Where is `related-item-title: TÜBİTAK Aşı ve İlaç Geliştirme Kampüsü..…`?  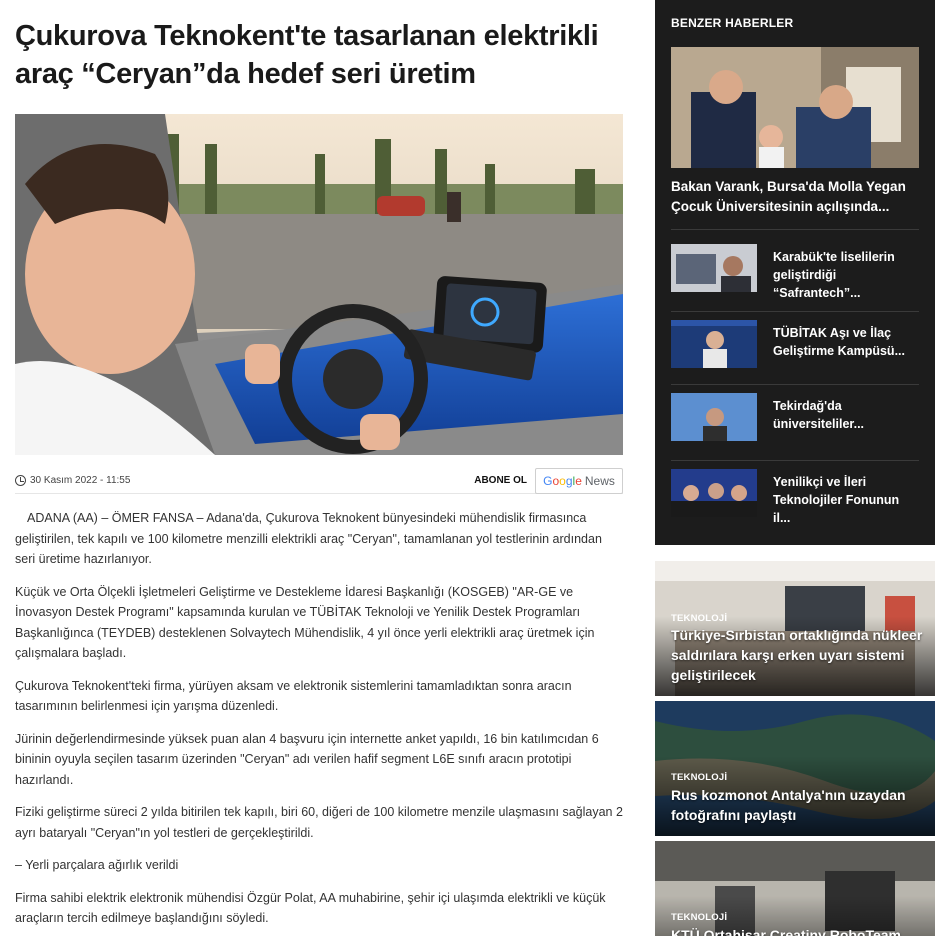 related-item-title: TÜBİTAK Aşı ve İlaç Geliştirme Kampüsü..… is located at coordinates (839, 342).